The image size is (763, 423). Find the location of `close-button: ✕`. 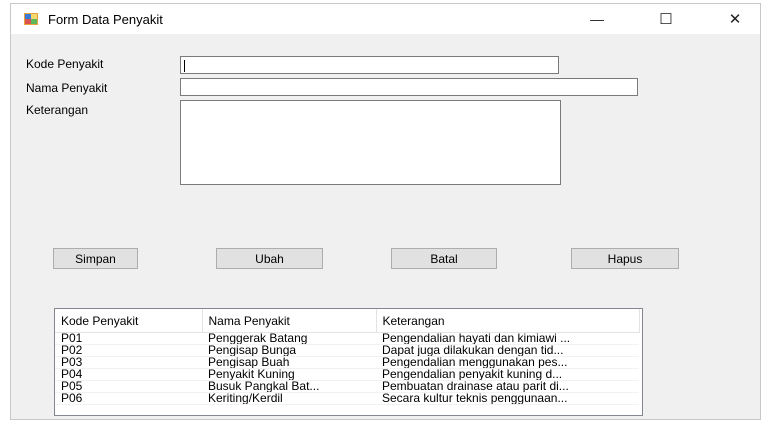

close-button: ✕ is located at coordinates (735, 19).